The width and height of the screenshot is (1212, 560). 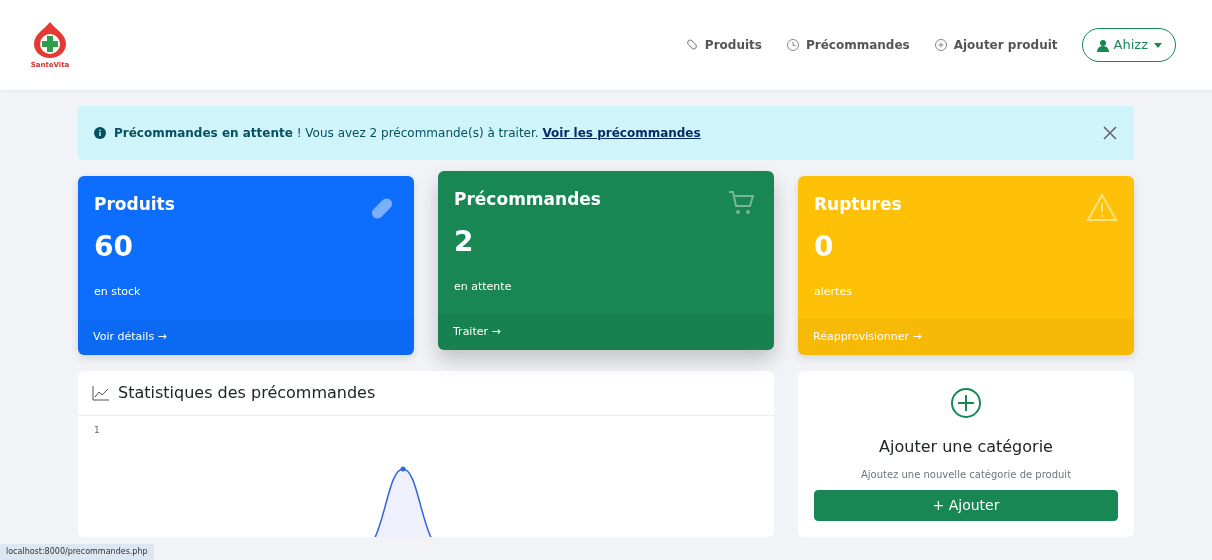 I want to click on axis-tick: 1, so click(x=97, y=430).